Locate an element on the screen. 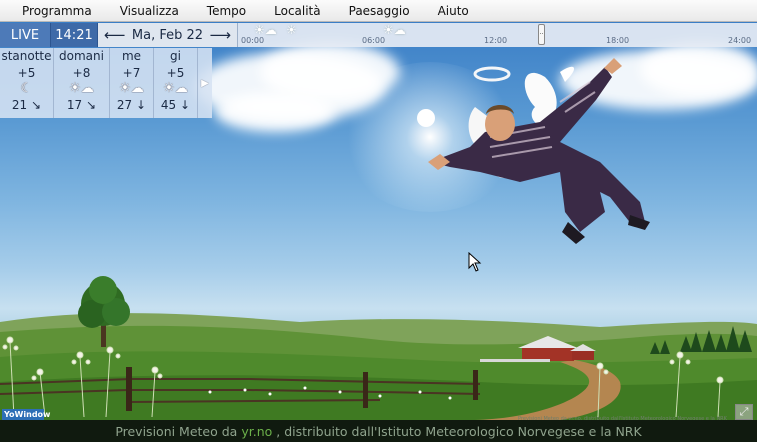 This screenshot has height=442, width=757. timeline-tick: 12:00 is located at coordinates (496, 40).